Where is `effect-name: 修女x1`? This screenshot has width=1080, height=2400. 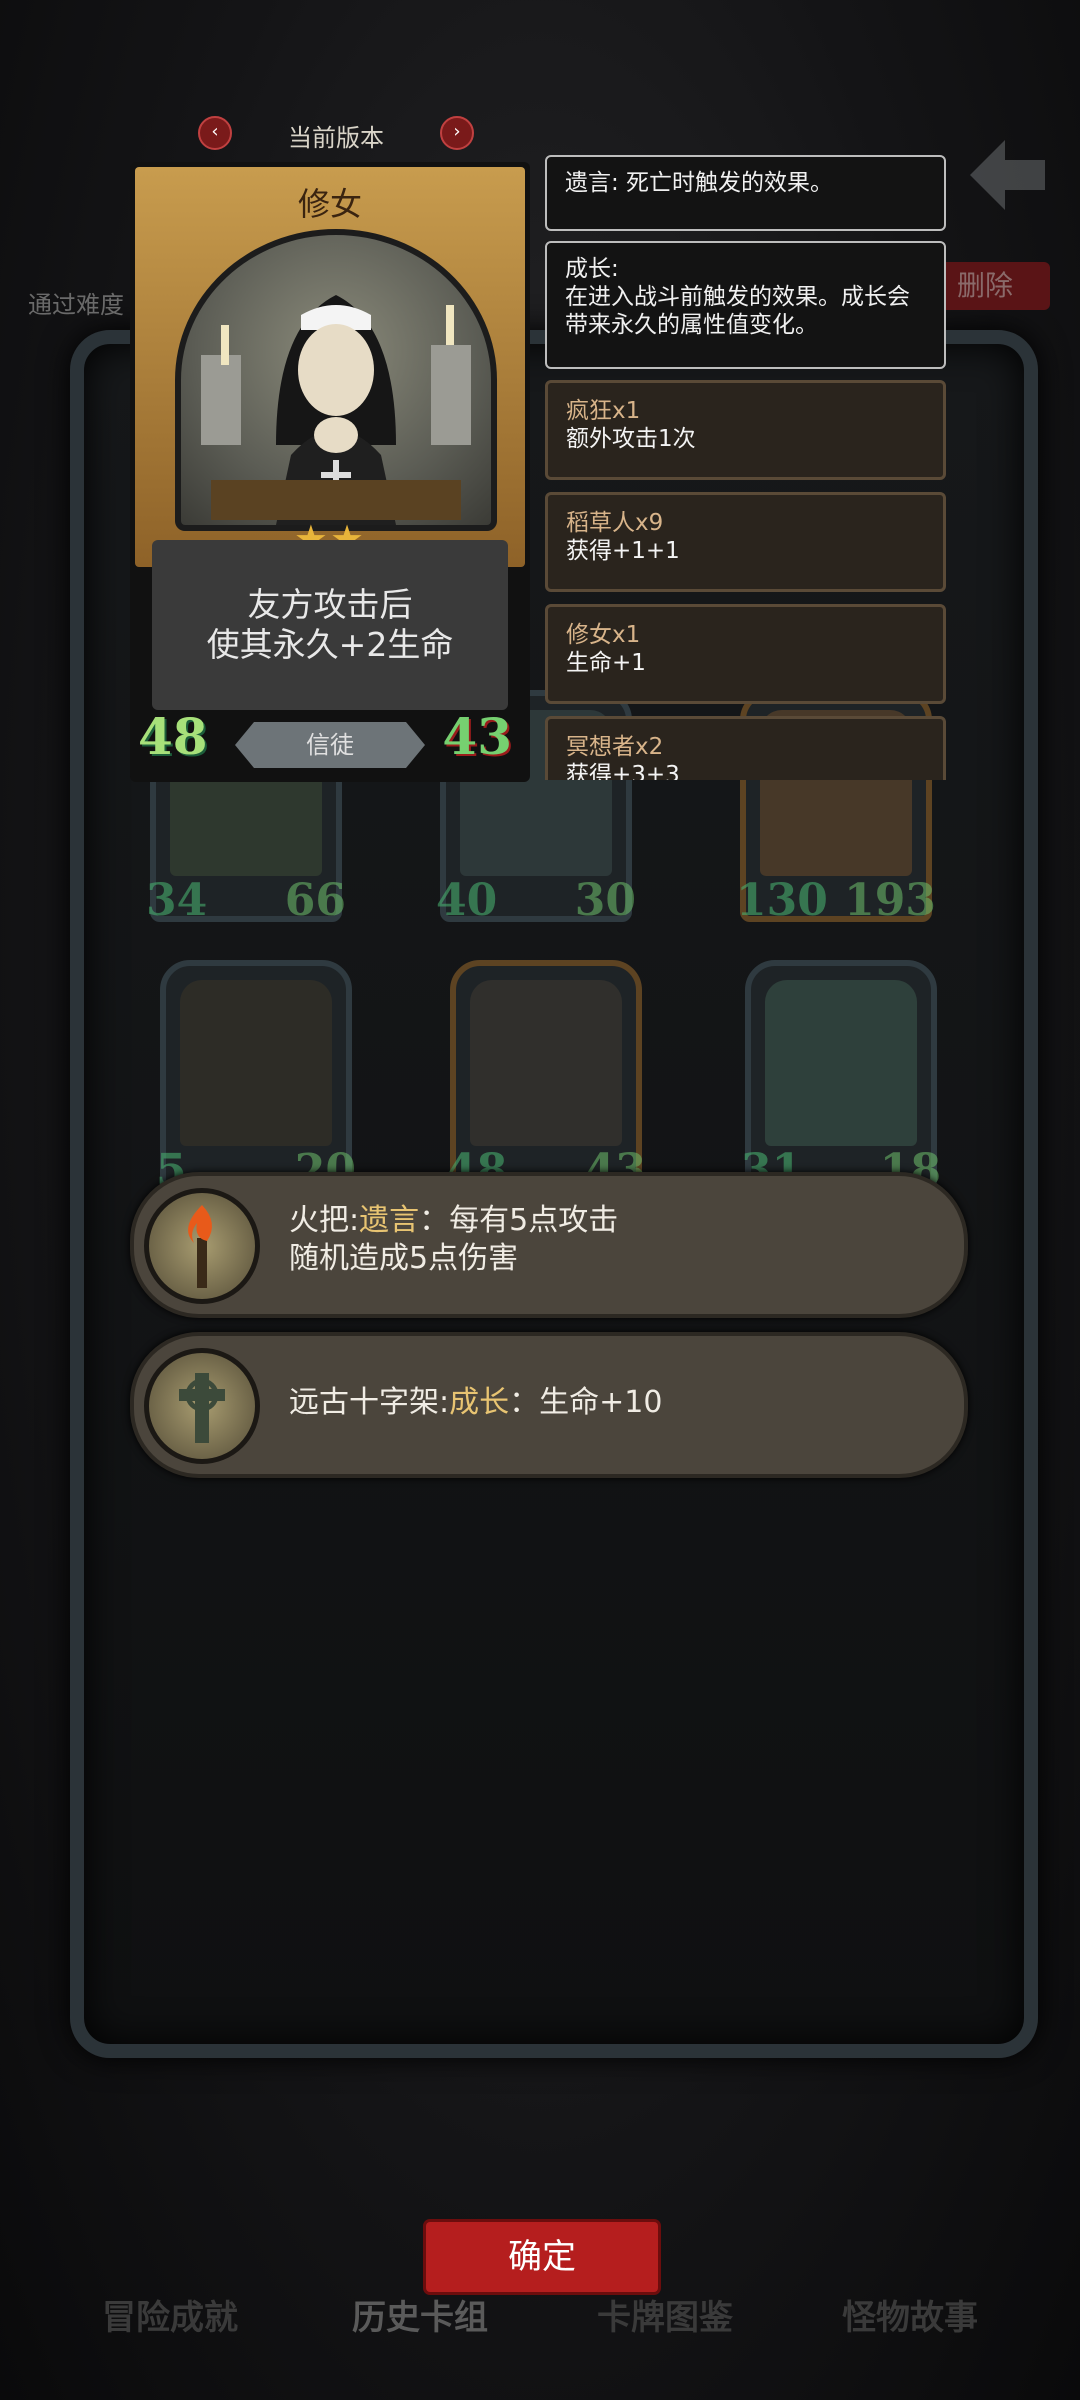
effect-name: 修女x1 is located at coordinates (603, 635).